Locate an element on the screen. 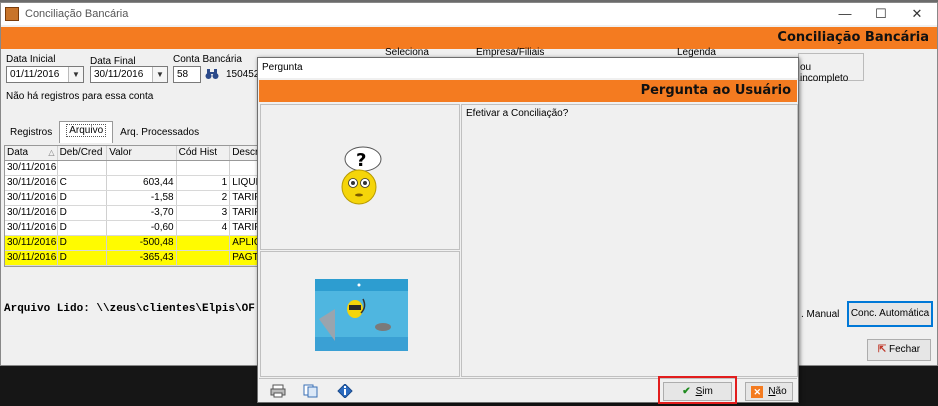 This screenshot has height=406, width=938. dialog-header-title: Pergunta ao Usuário is located at coordinates (715, 90).